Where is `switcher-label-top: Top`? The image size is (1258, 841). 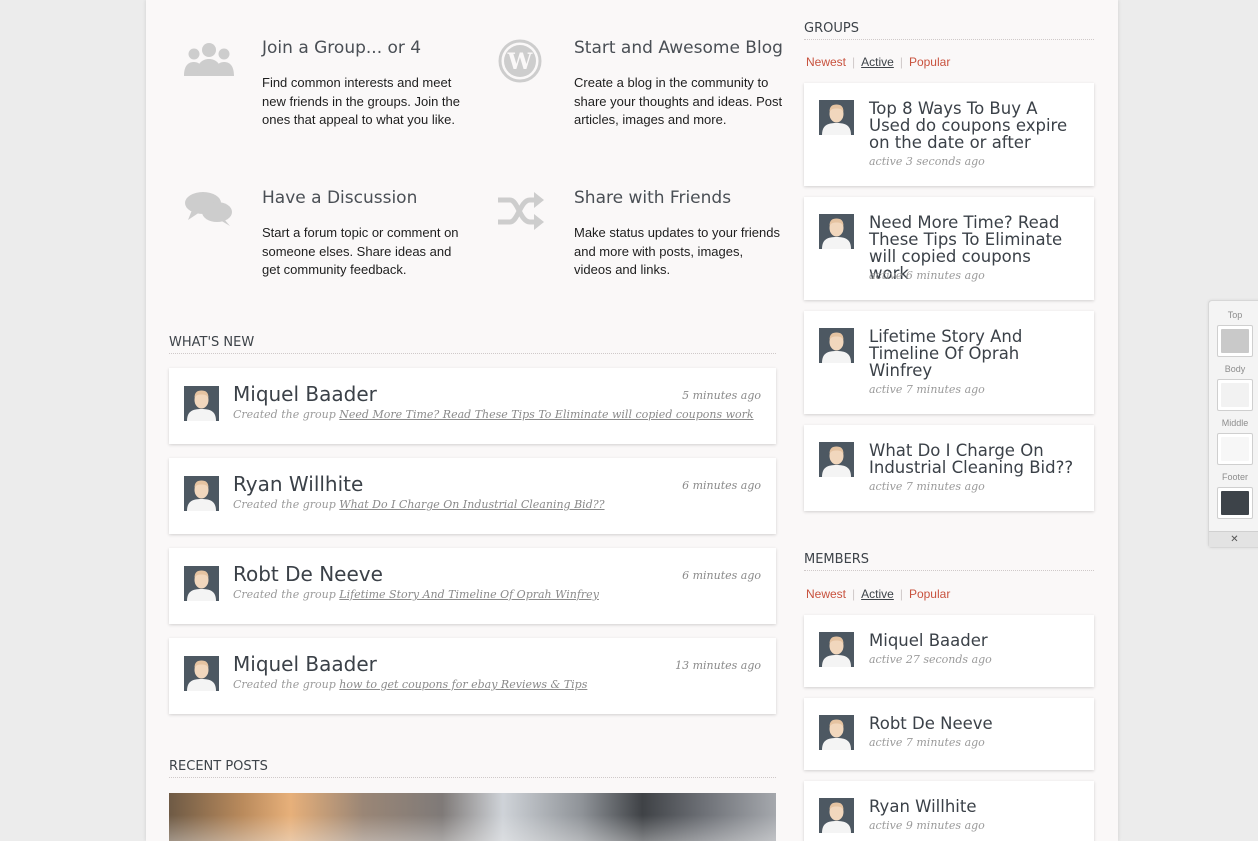
switcher-label-top: Top is located at coordinates (1235, 315).